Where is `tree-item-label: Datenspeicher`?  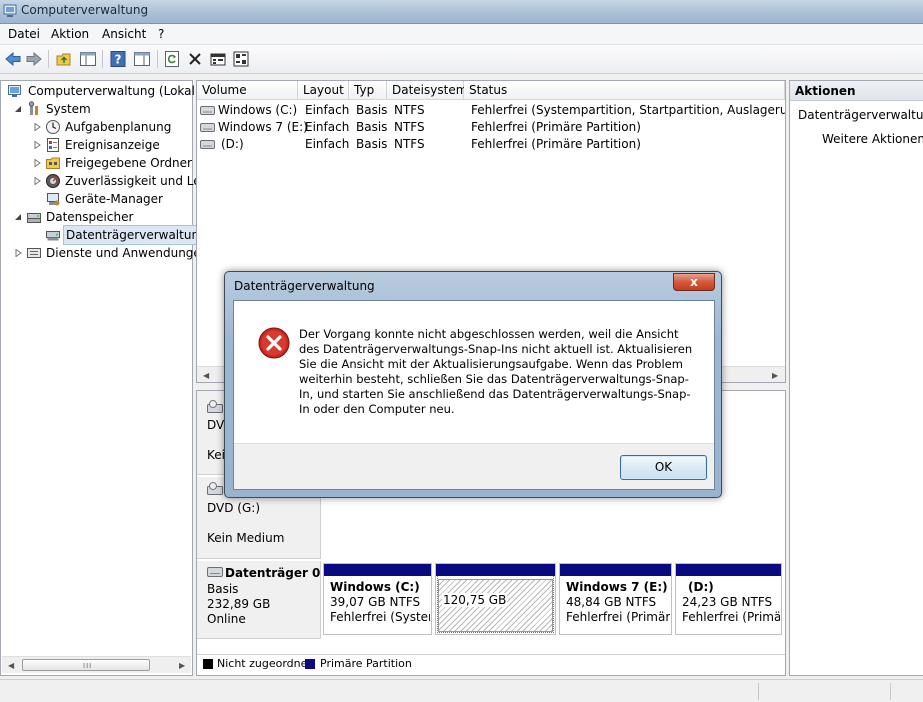
tree-item-label: Datenspeicher is located at coordinates (90, 217).